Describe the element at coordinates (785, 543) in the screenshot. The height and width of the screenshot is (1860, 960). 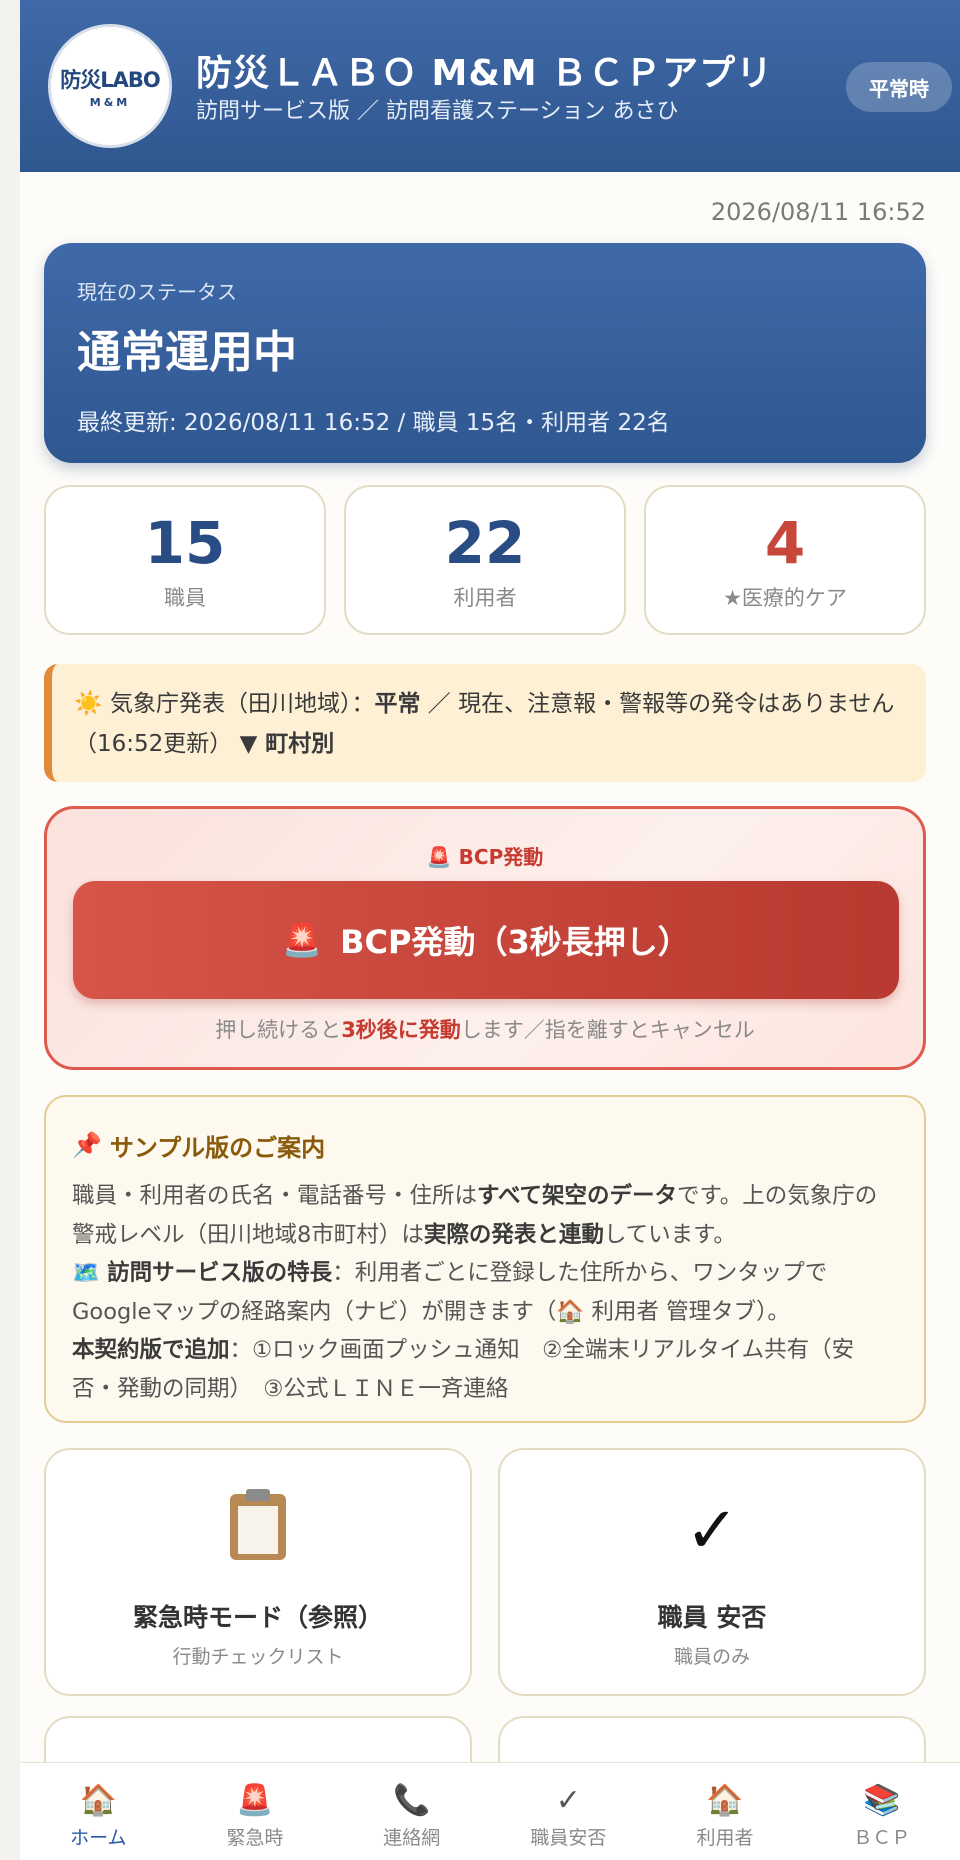
I see `stat-value: 4` at that location.